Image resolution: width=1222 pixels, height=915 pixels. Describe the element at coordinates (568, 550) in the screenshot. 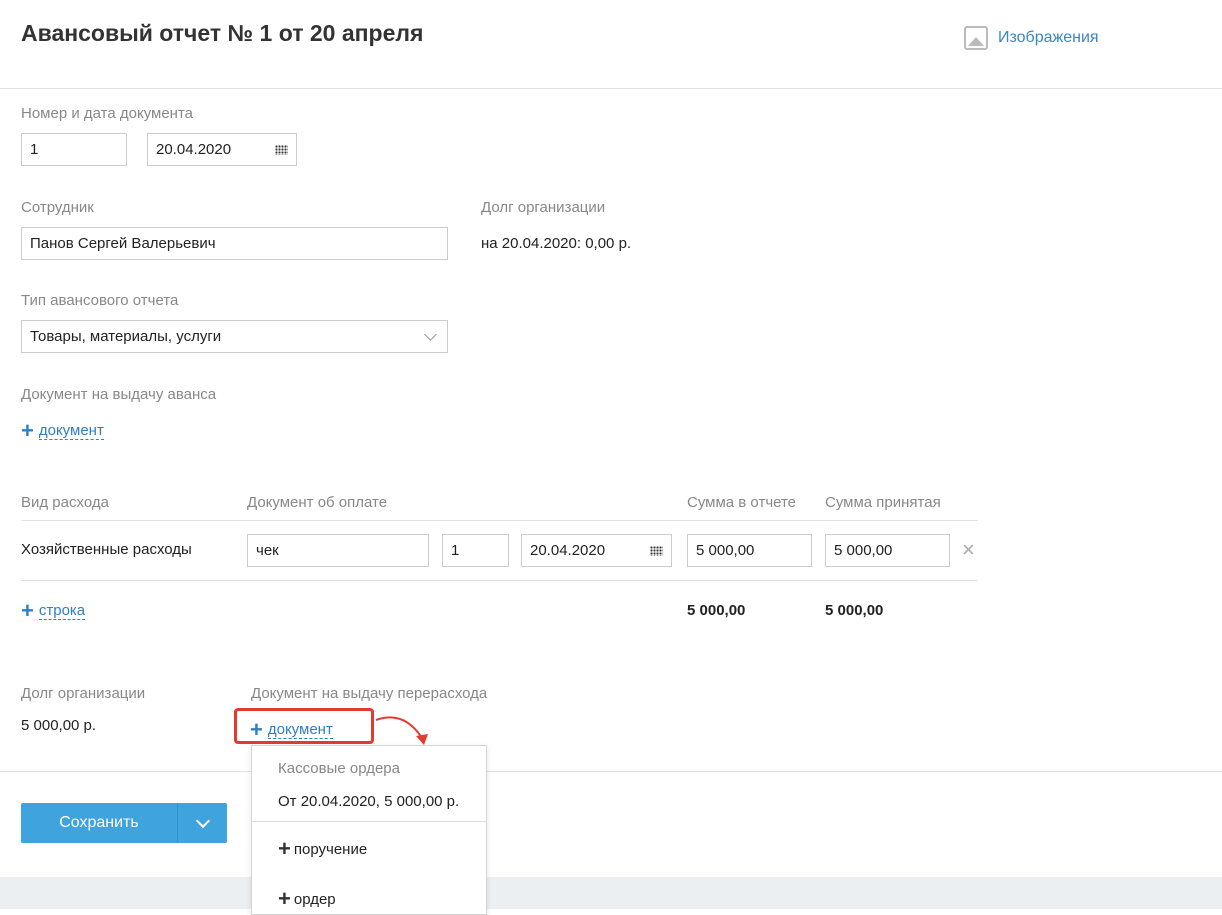

I see `payment-date-value: 20.04.2020` at that location.